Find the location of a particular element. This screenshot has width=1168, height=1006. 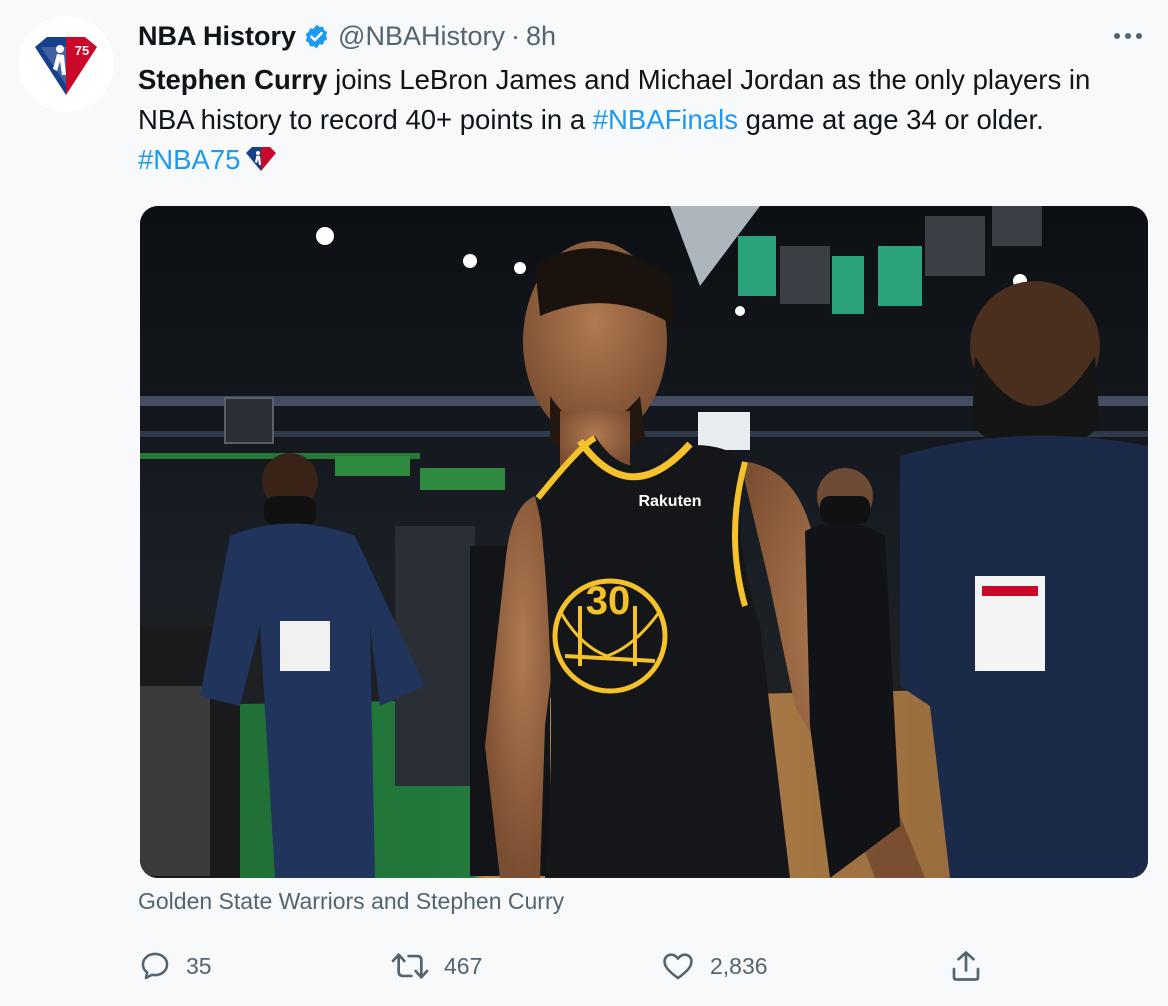

reply-count: 35 is located at coordinates (199, 965).